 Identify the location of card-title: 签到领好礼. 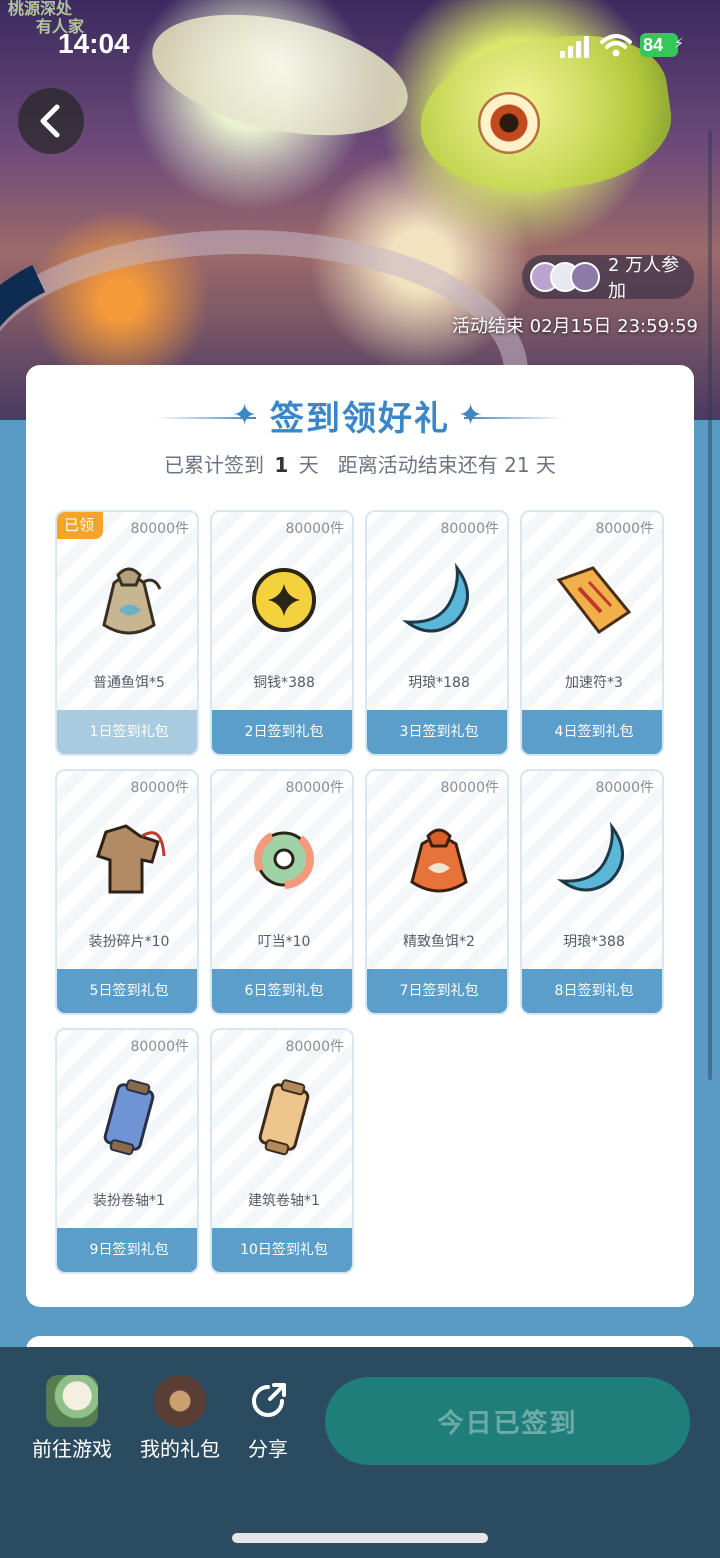
(360, 419).